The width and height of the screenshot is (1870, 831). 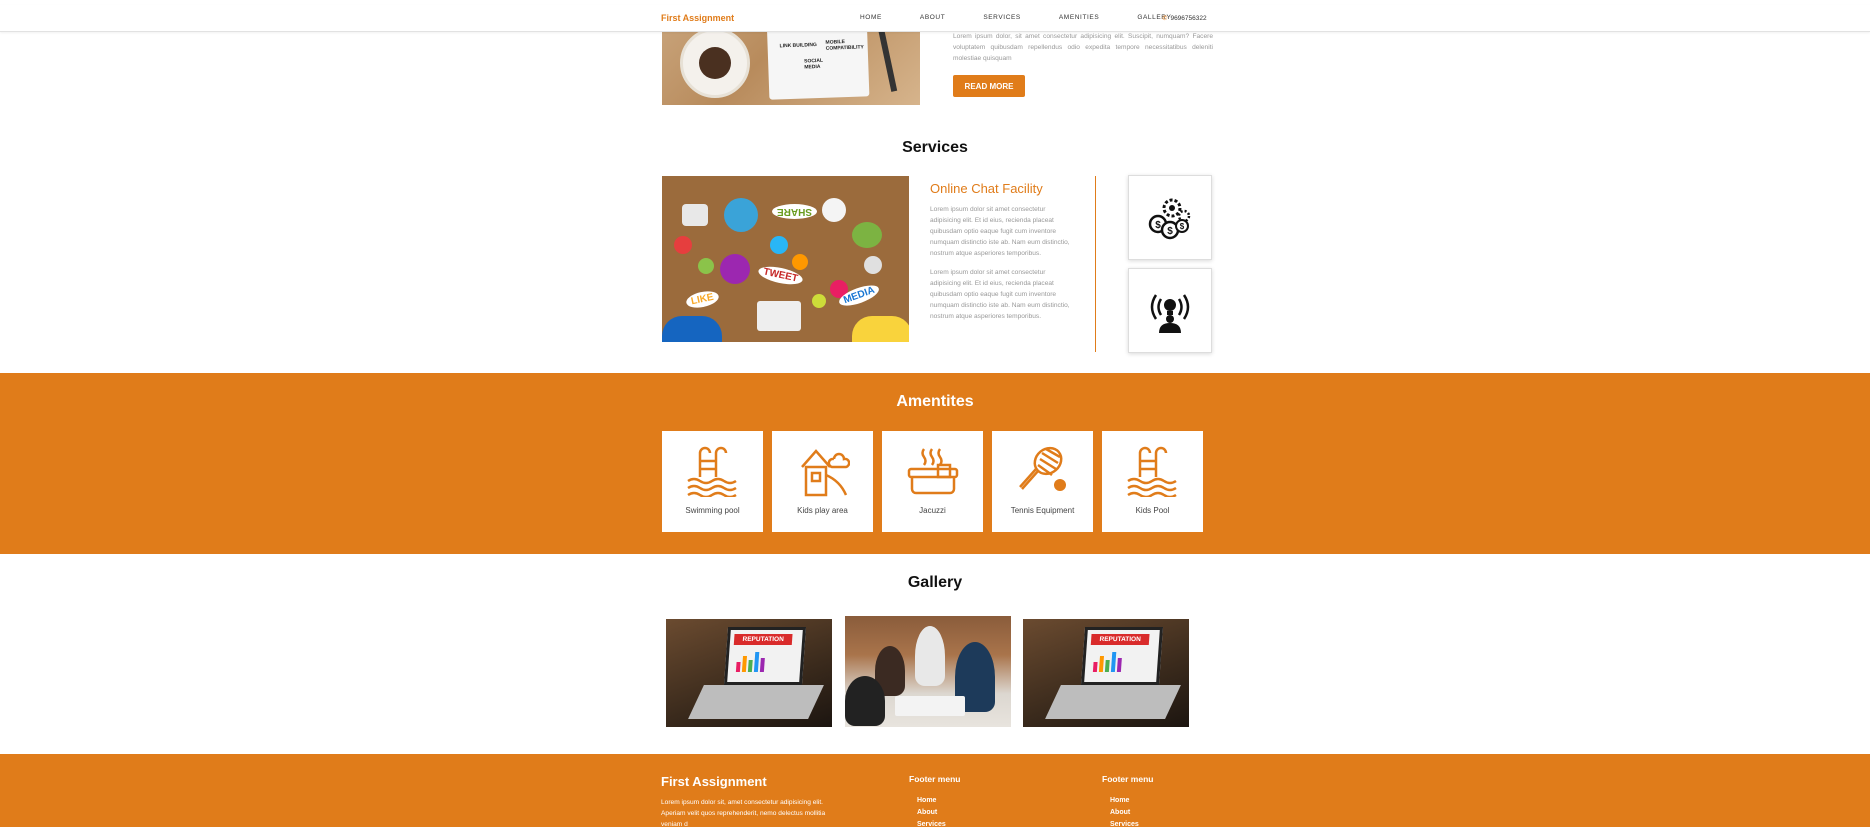 What do you see at coordinates (932, 510) in the screenshot?
I see `amenity-label: Jacuzzi` at bounding box center [932, 510].